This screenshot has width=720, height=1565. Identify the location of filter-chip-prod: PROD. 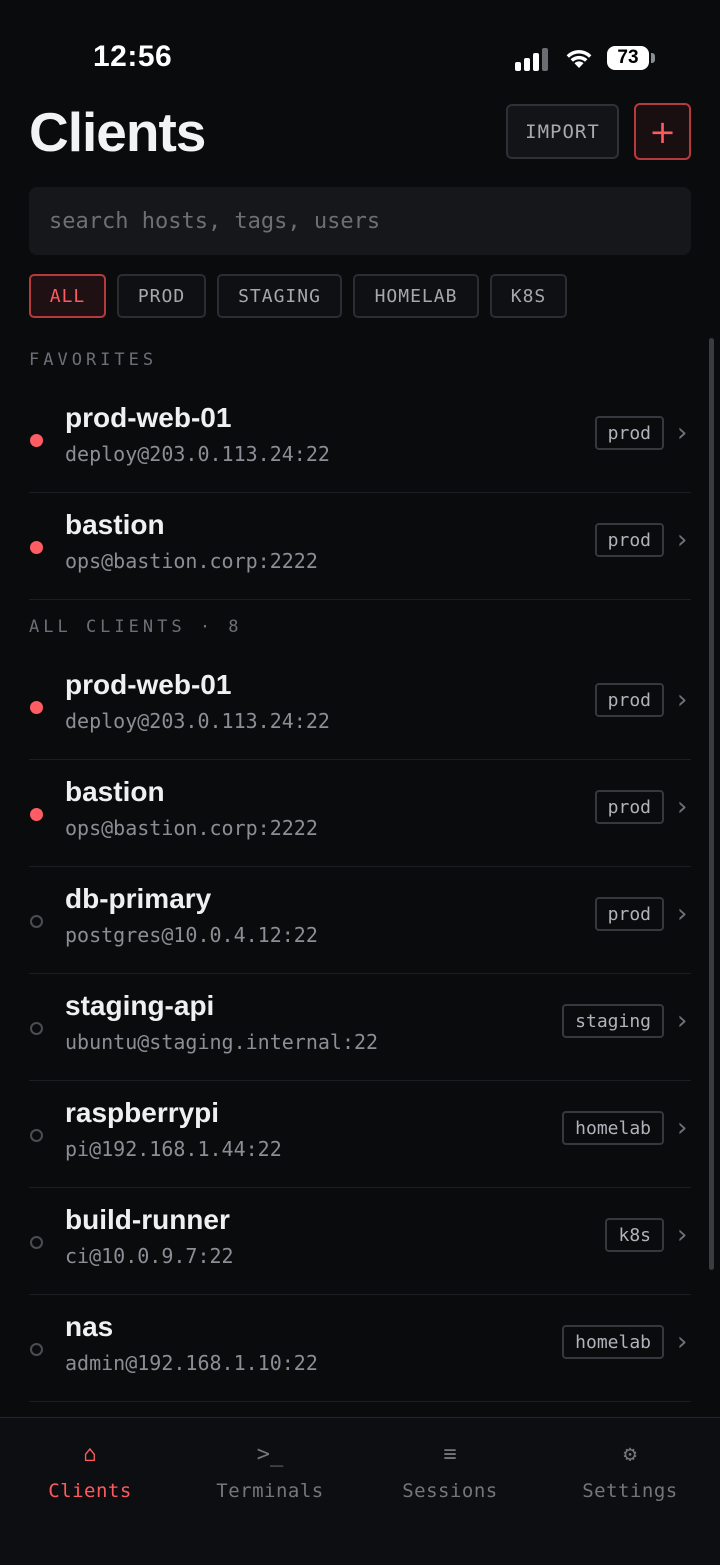
(161, 296).